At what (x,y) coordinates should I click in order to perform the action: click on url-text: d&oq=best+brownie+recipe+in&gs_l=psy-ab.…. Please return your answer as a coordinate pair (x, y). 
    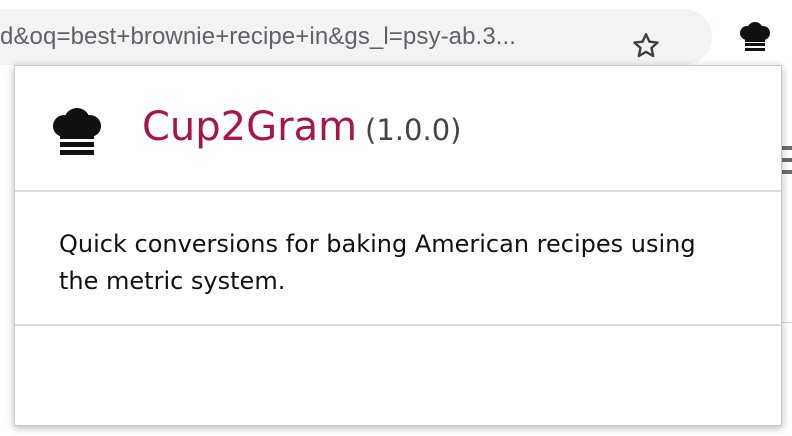
    Looking at the image, I should click on (306, 37).